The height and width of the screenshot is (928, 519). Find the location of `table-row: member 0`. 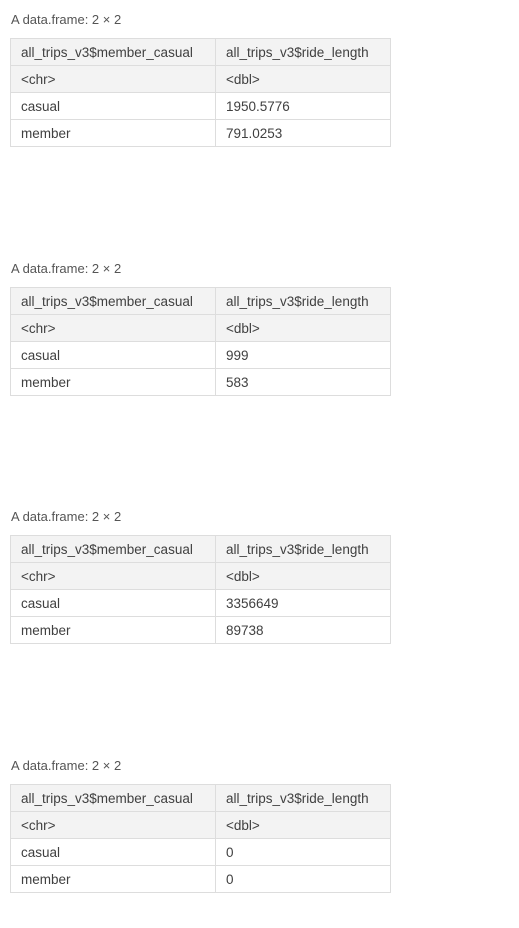

table-row: member 0 is located at coordinates (200, 879).